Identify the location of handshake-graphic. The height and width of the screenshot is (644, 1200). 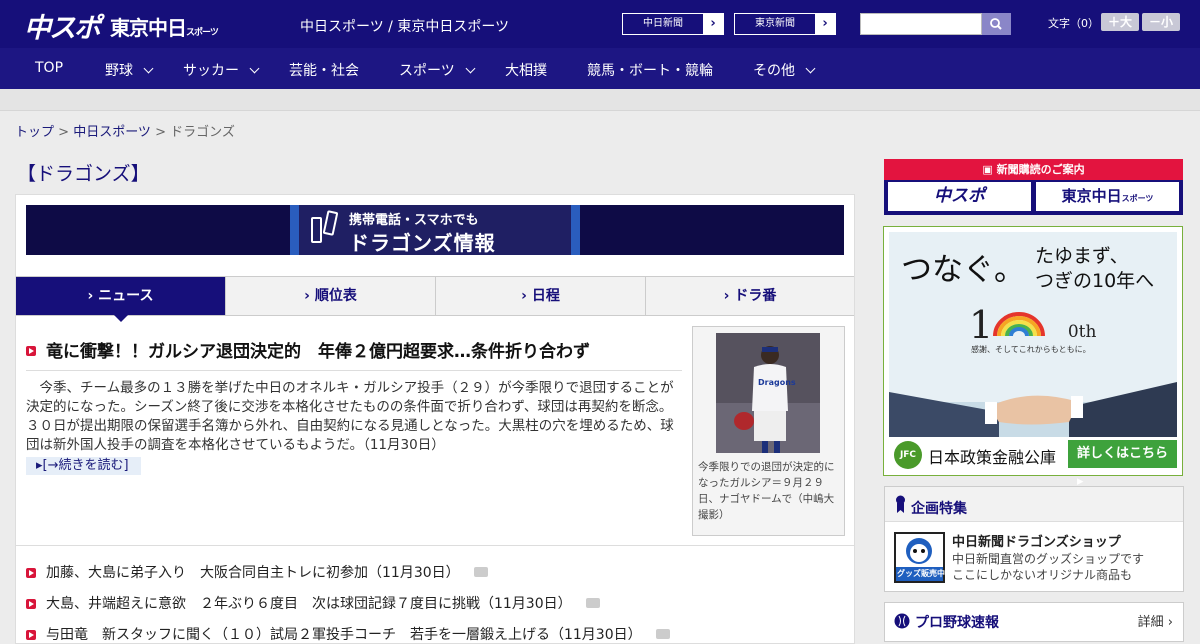
(1033, 409).